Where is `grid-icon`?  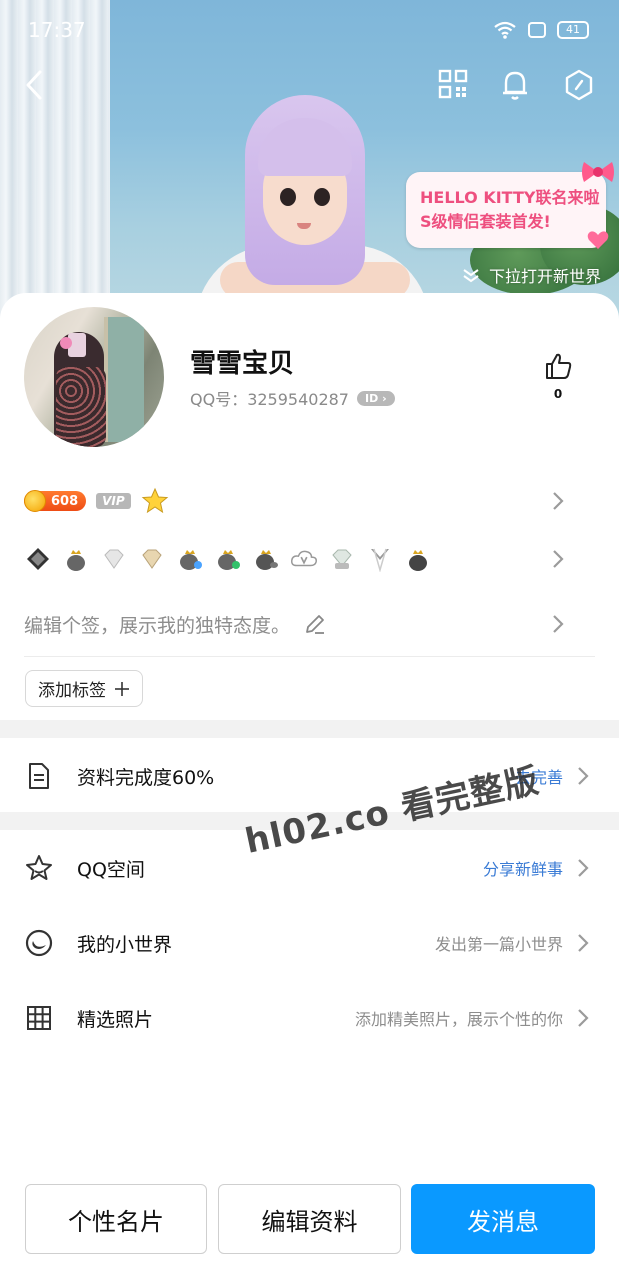 grid-icon is located at coordinates (39, 1018).